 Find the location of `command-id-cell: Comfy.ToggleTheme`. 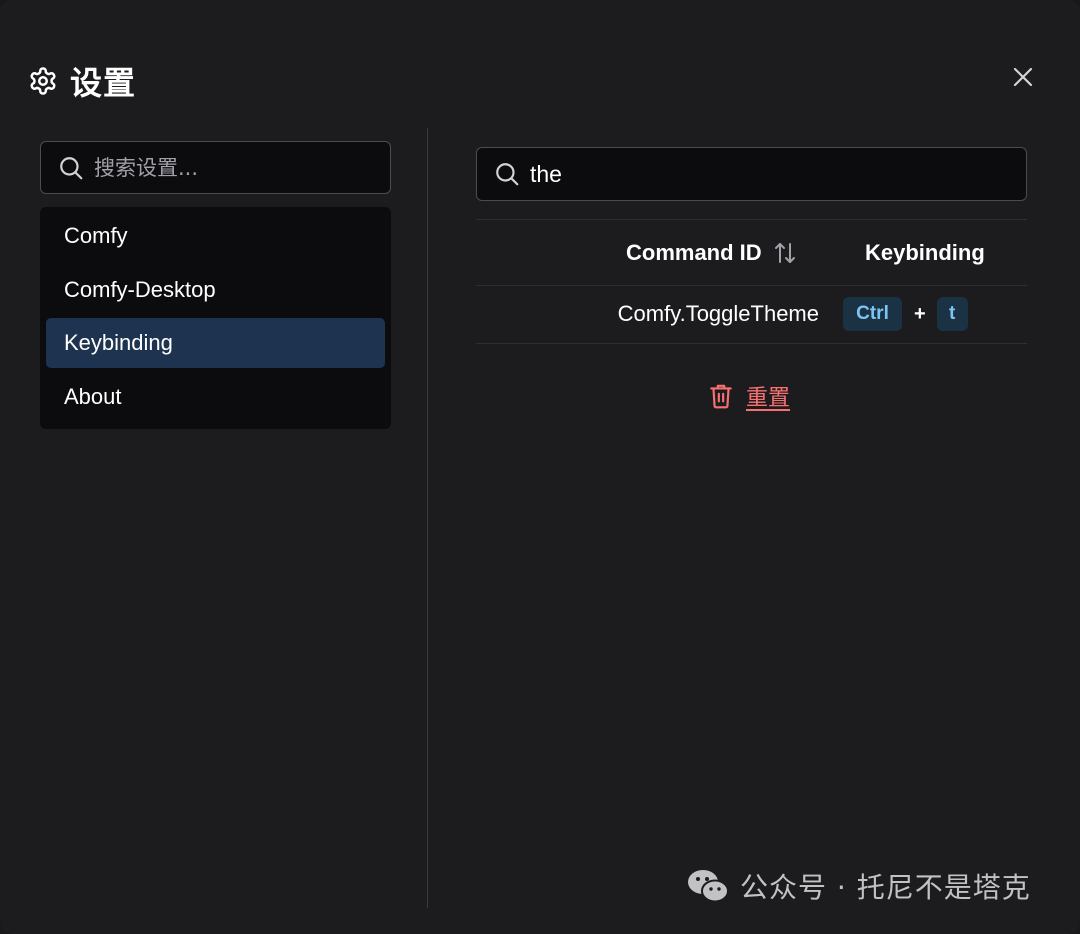

command-id-cell: Comfy.ToggleTheme is located at coordinates (718, 313).